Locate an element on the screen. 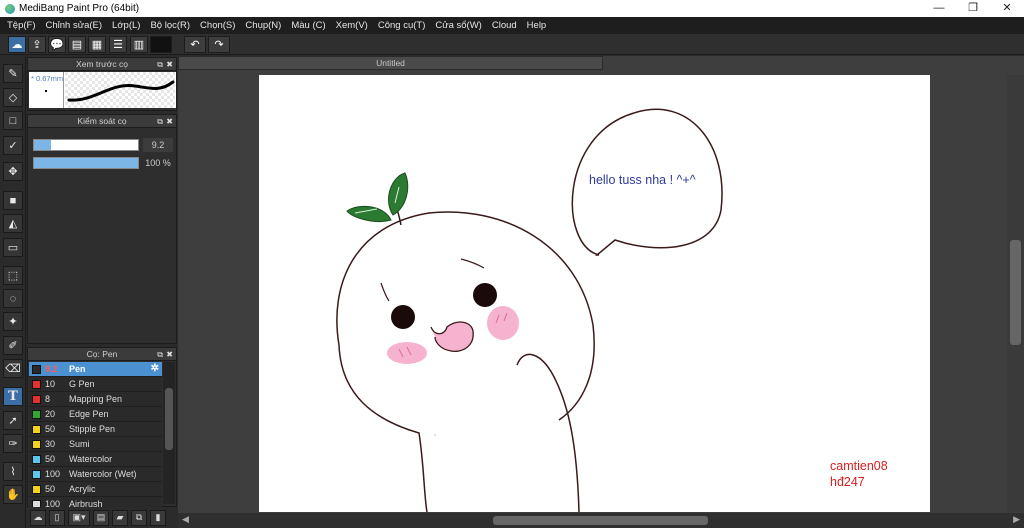 This screenshot has width=1024, height=528. brush-list-item: 8 Mapping Pen is located at coordinates (95, 399).